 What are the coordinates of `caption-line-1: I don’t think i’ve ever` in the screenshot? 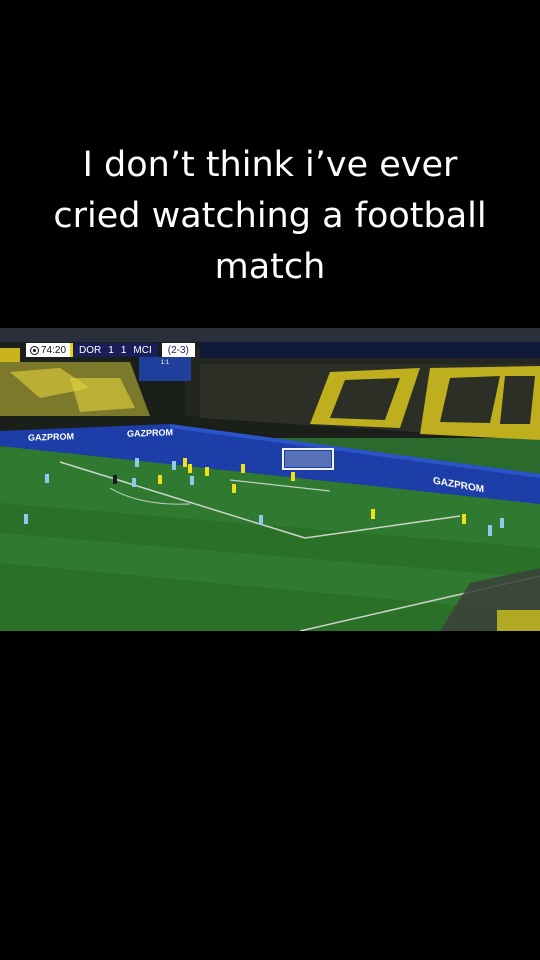 It's located at (270, 165).